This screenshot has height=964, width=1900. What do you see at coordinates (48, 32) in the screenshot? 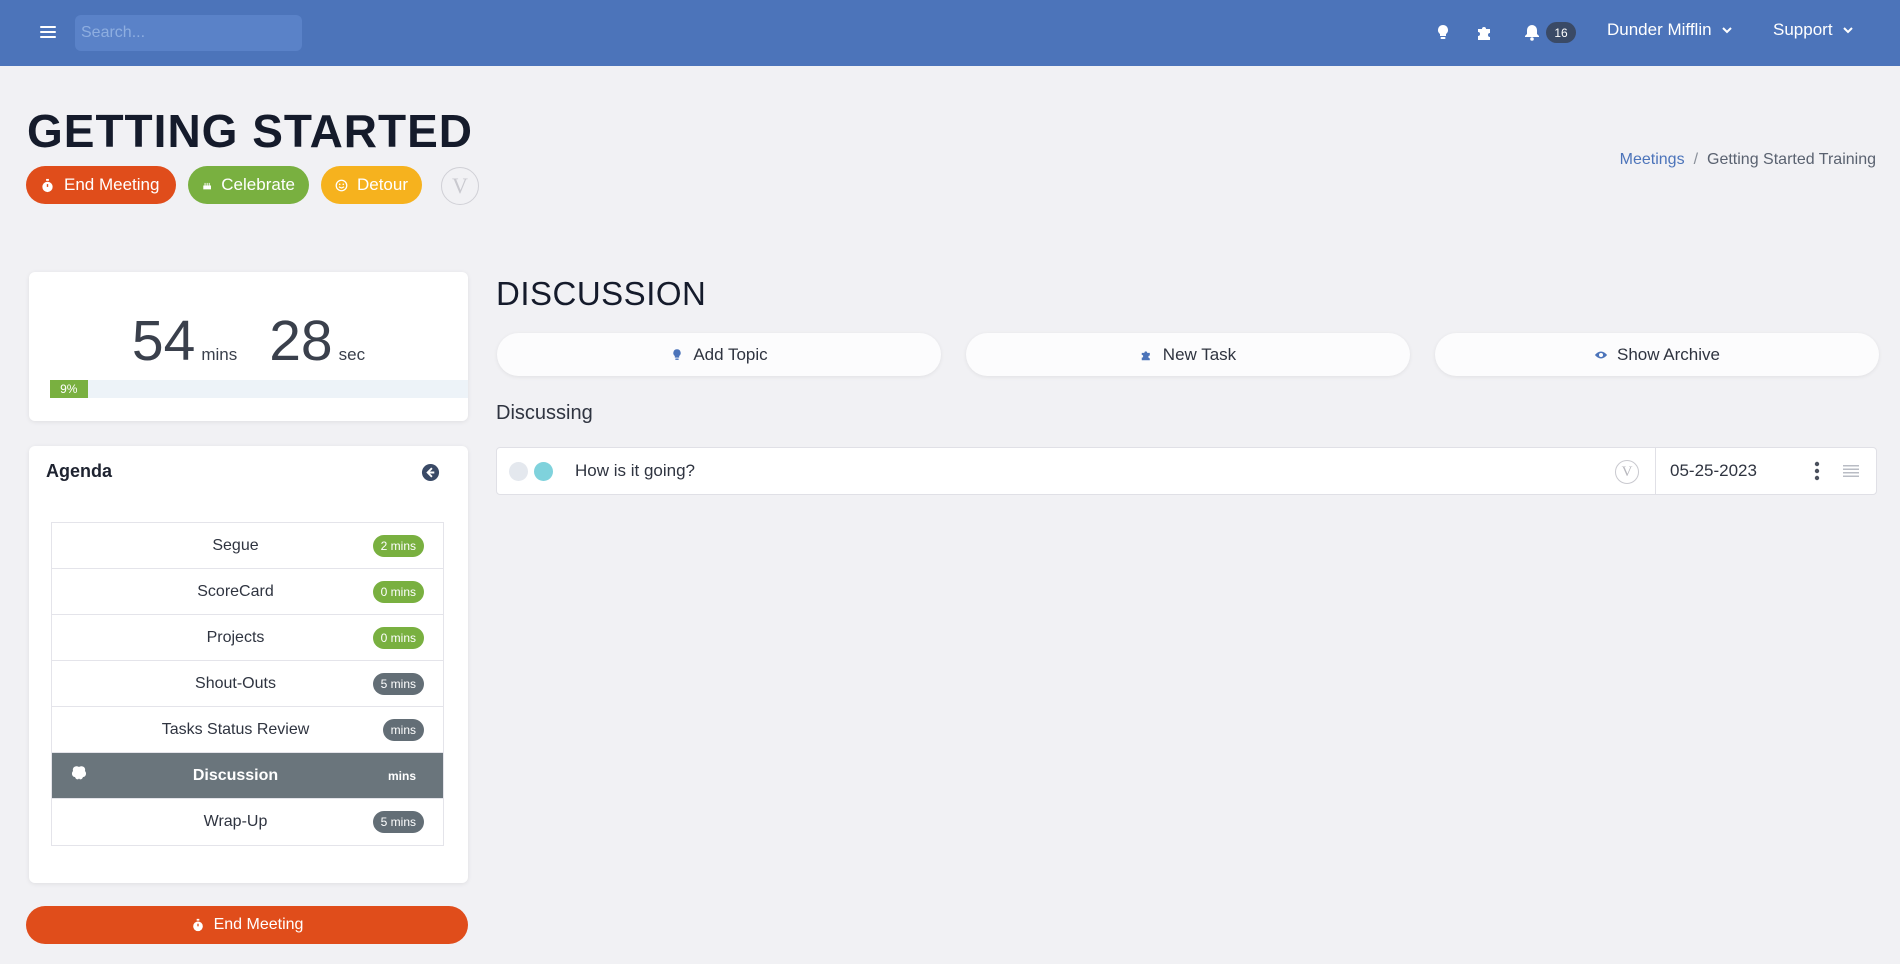
I see `menu-icon` at bounding box center [48, 32].